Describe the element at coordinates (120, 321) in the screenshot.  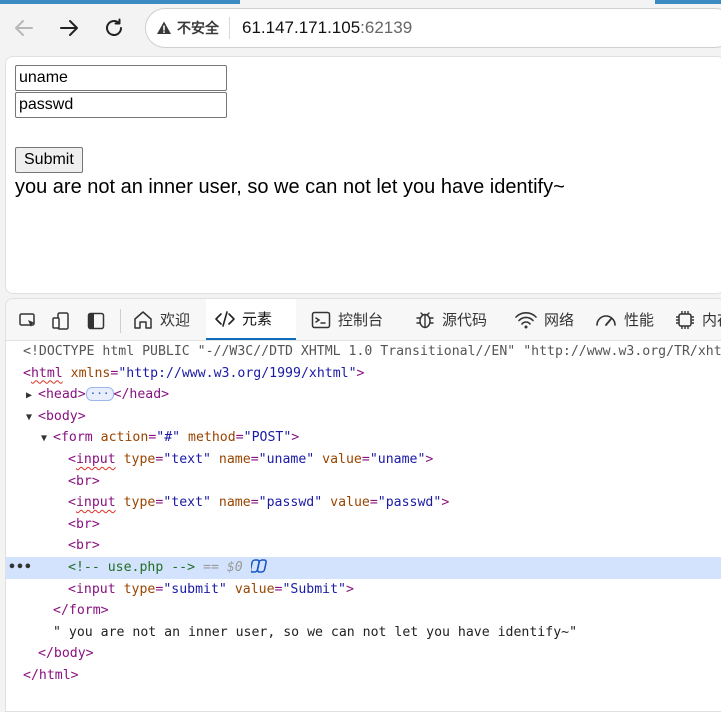
I see `toolbar-divider` at that location.